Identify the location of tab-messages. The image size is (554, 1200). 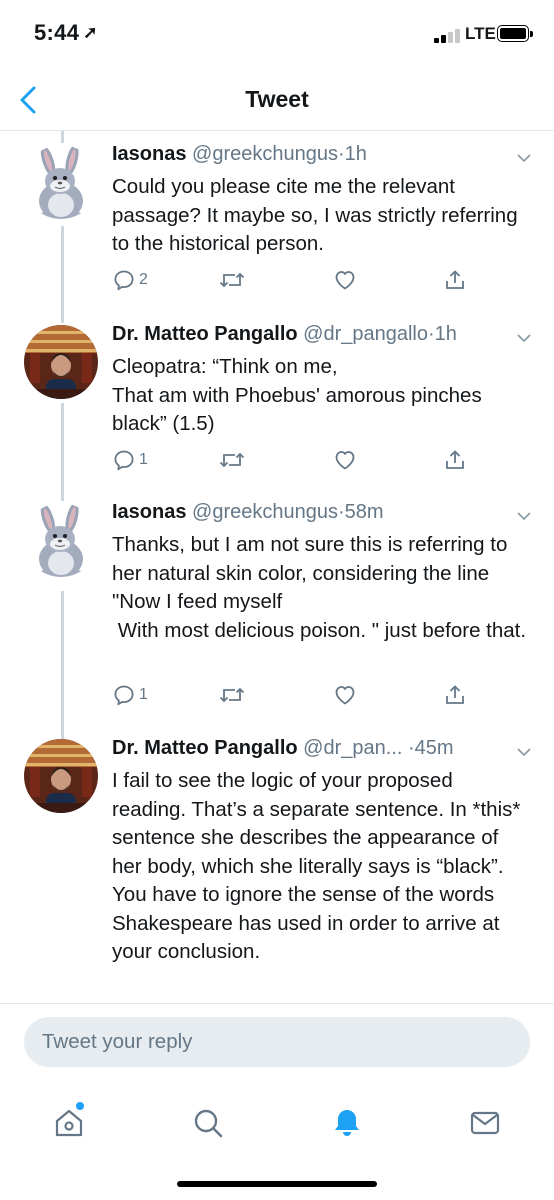
(485, 1123).